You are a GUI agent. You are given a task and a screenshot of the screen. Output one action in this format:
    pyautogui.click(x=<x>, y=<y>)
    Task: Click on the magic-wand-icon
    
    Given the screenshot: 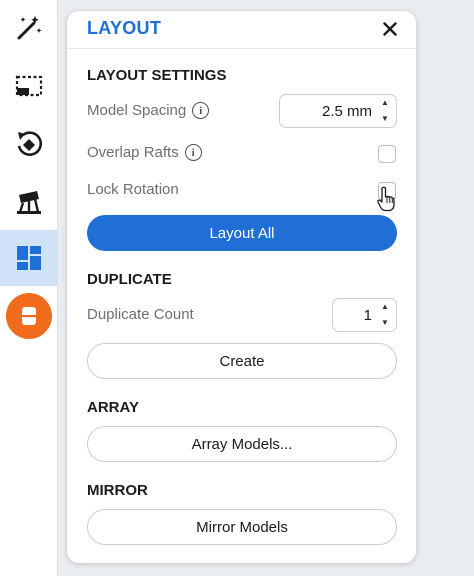 What is the action you would take?
    pyautogui.click(x=29, y=28)
    